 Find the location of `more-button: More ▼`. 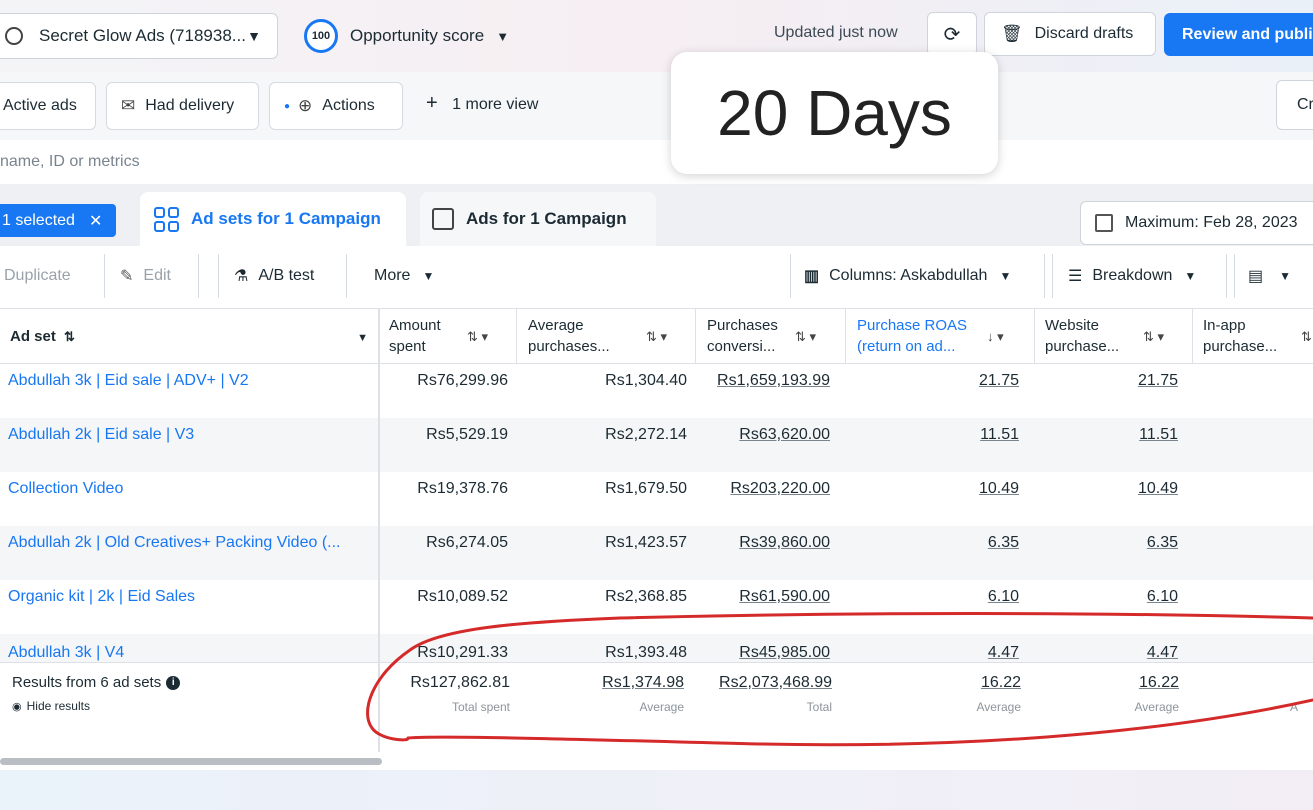

more-button: More ▼ is located at coordinates (404, 276).